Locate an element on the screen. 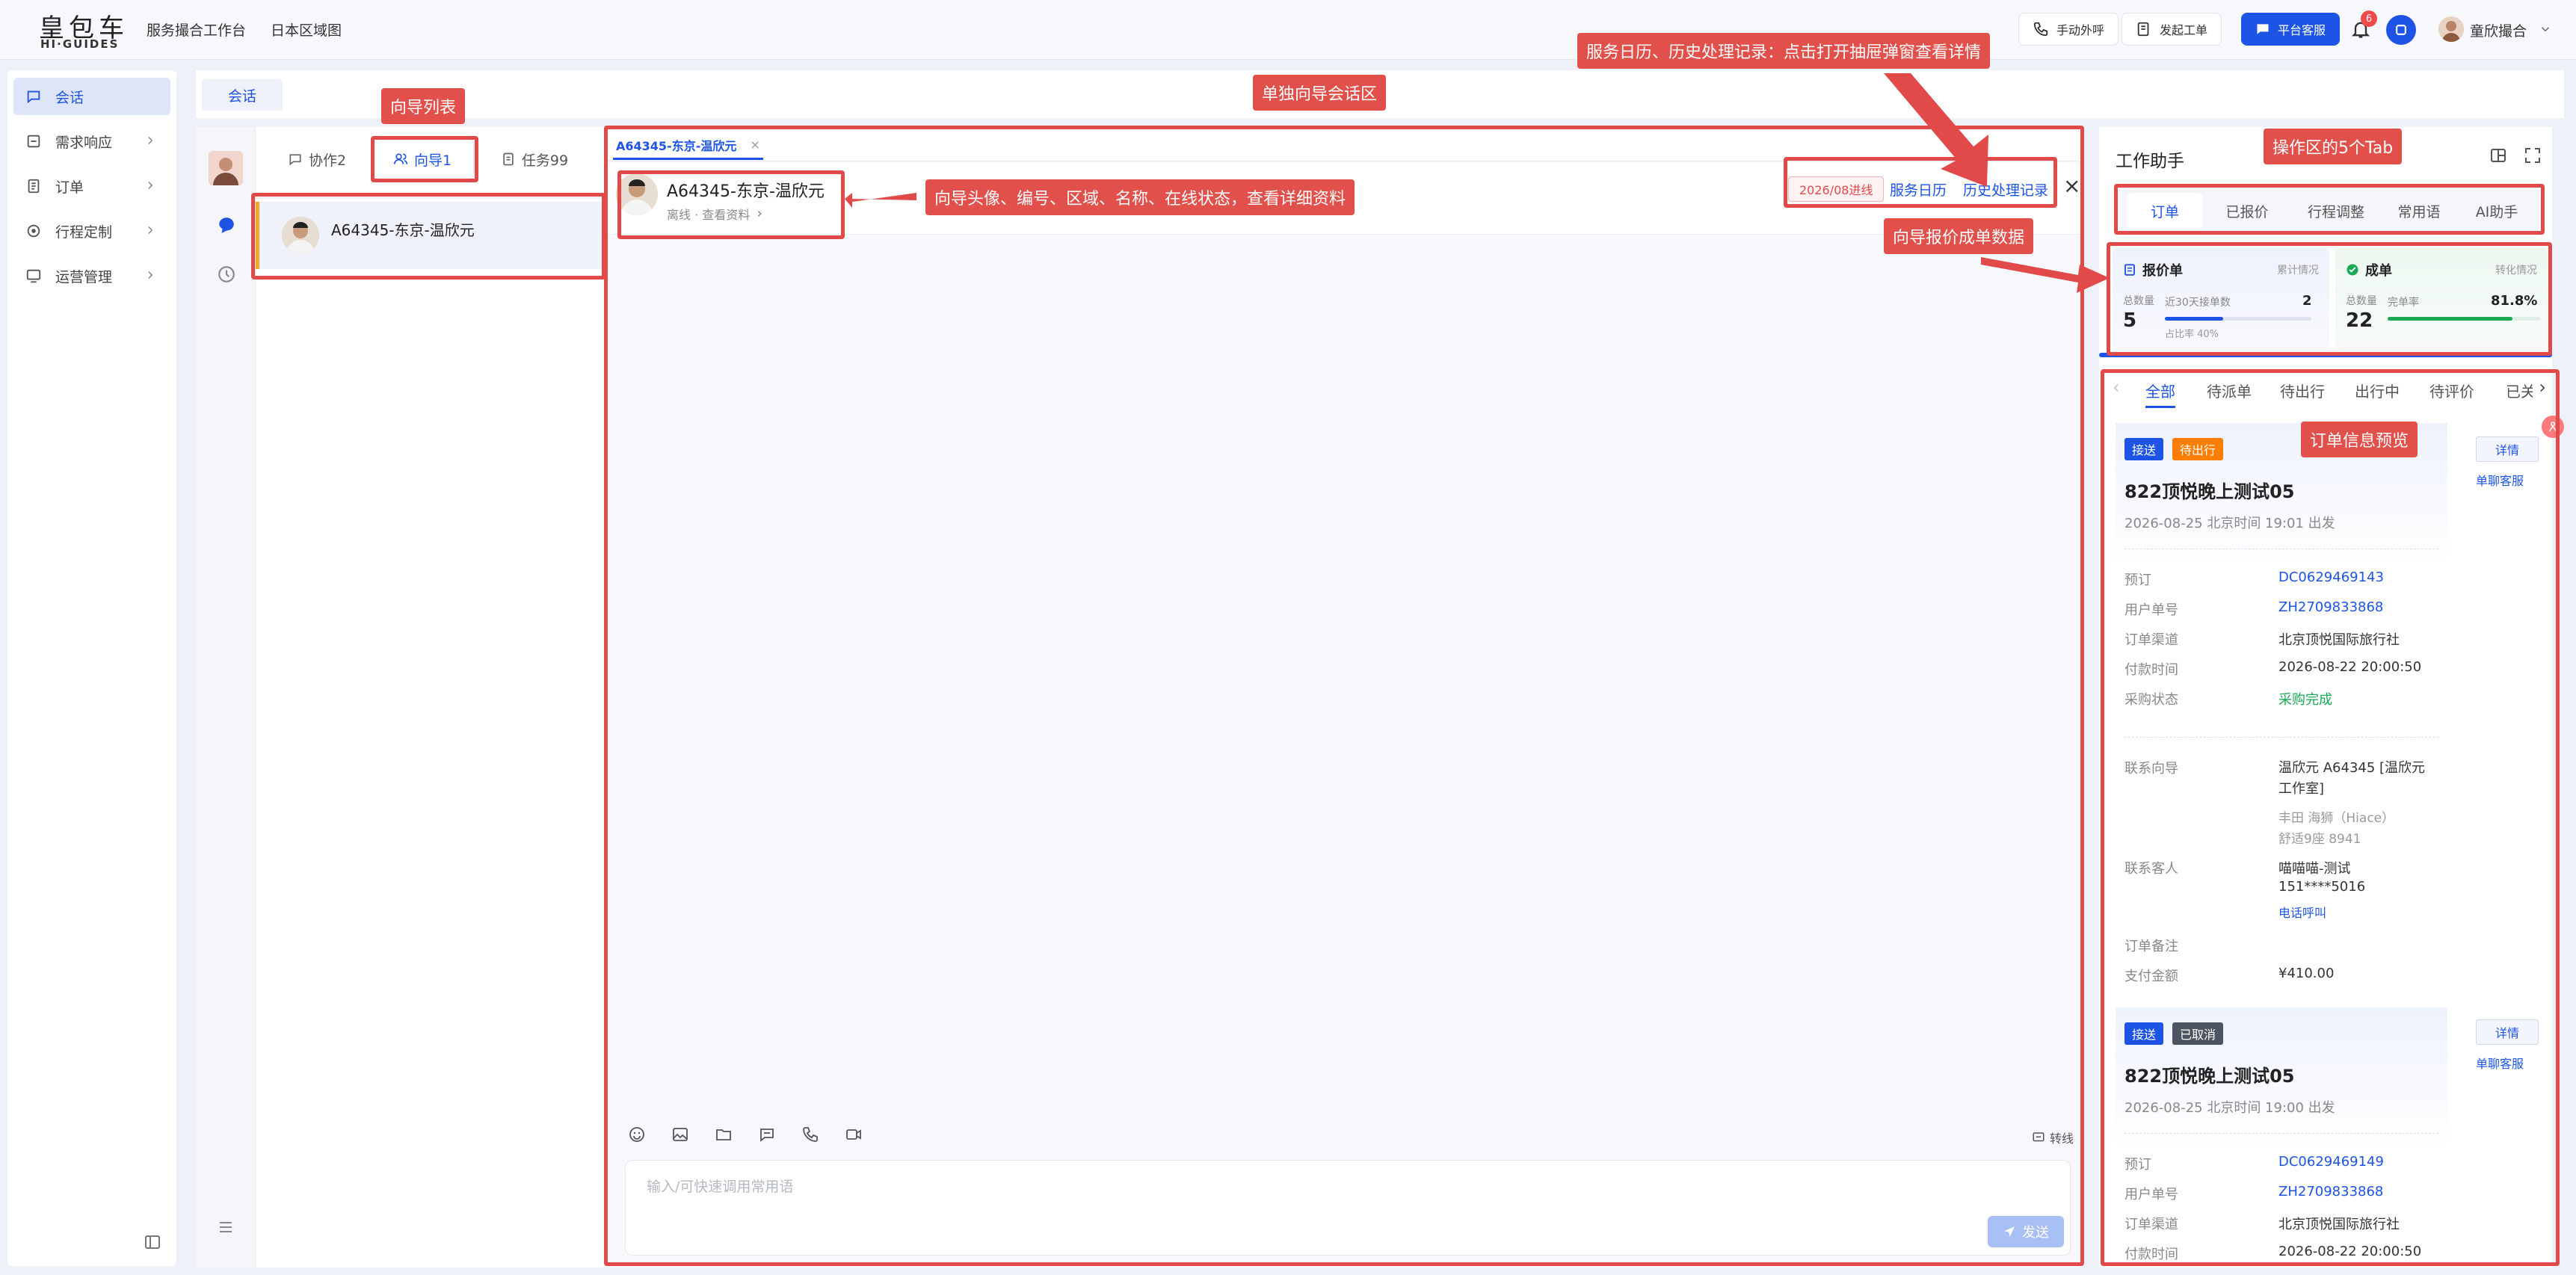 The image size is (2576, 1275). annotation-order-preview: 订单信息预览 is located at coordinates (2359, 439).